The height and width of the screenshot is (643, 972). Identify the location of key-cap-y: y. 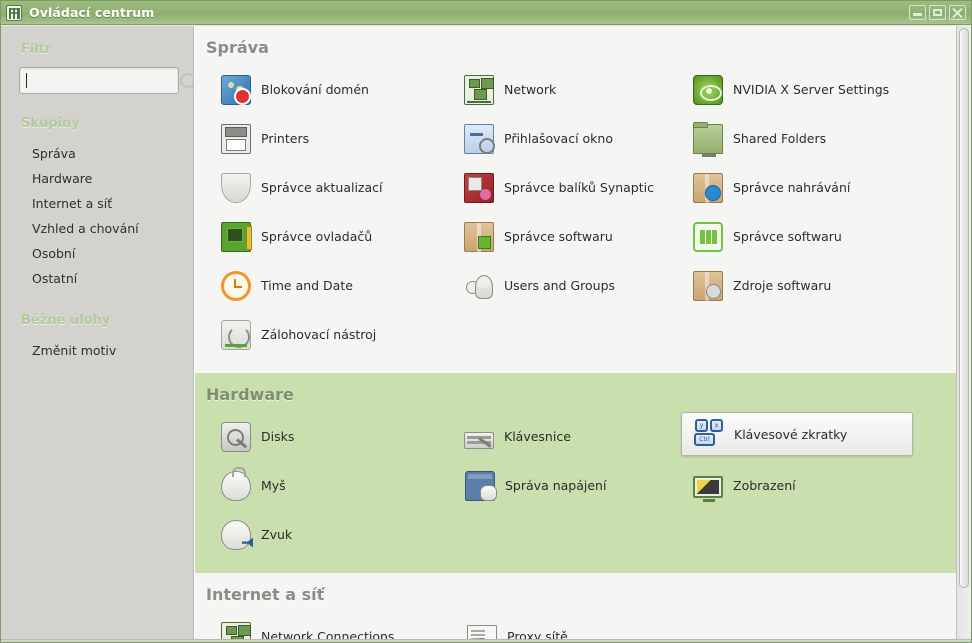
(701, 425).